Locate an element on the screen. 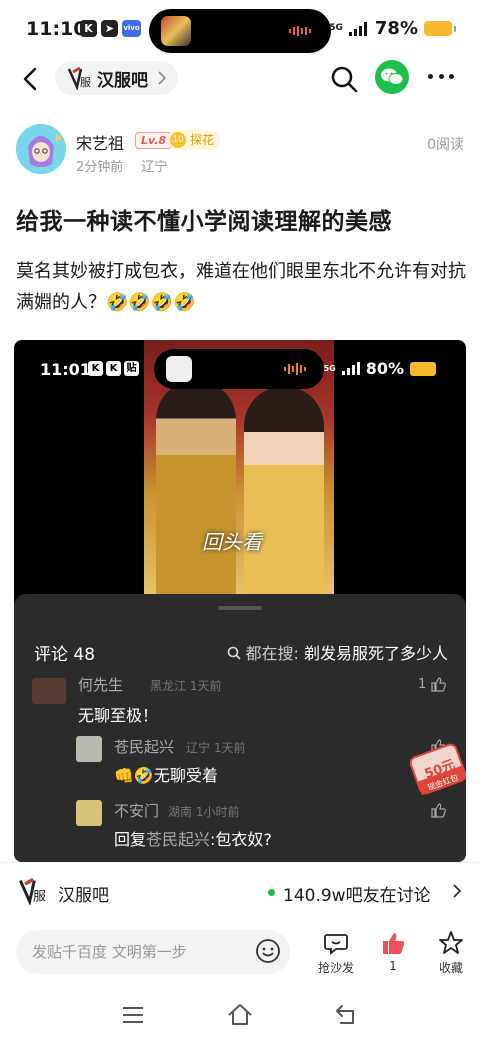 The width and height of the screenshot is (480, 1042). commenter-name: 何先生 is located at coordinates (101, 685).